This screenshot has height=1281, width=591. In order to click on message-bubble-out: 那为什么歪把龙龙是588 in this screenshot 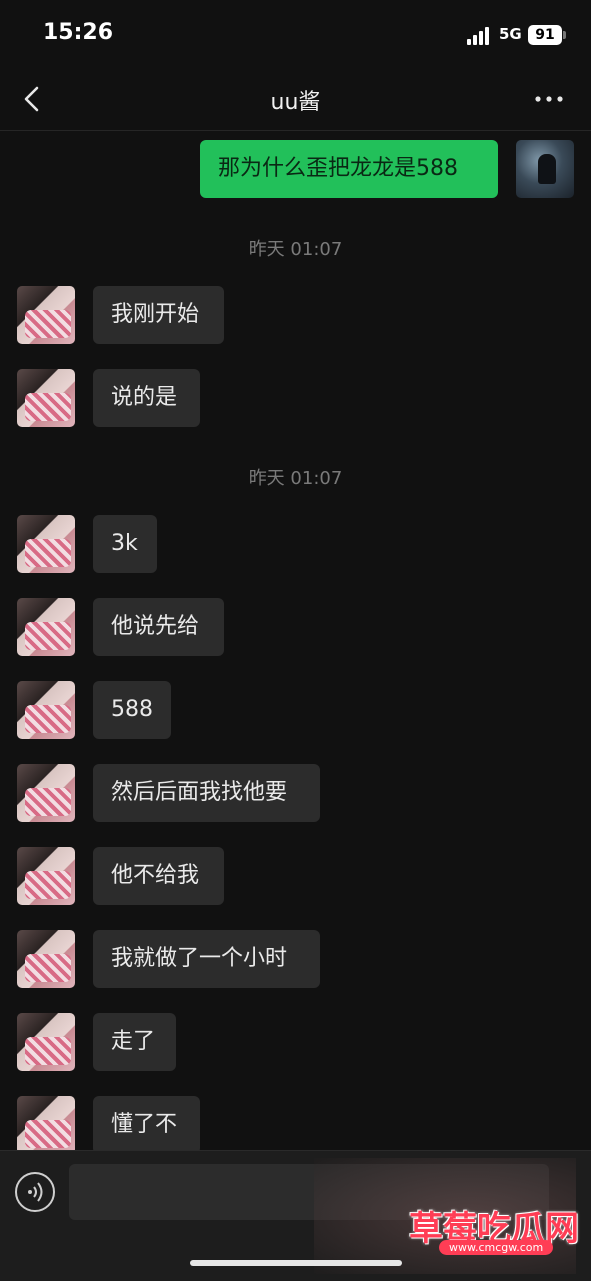, I will do `click(349, 169)`.